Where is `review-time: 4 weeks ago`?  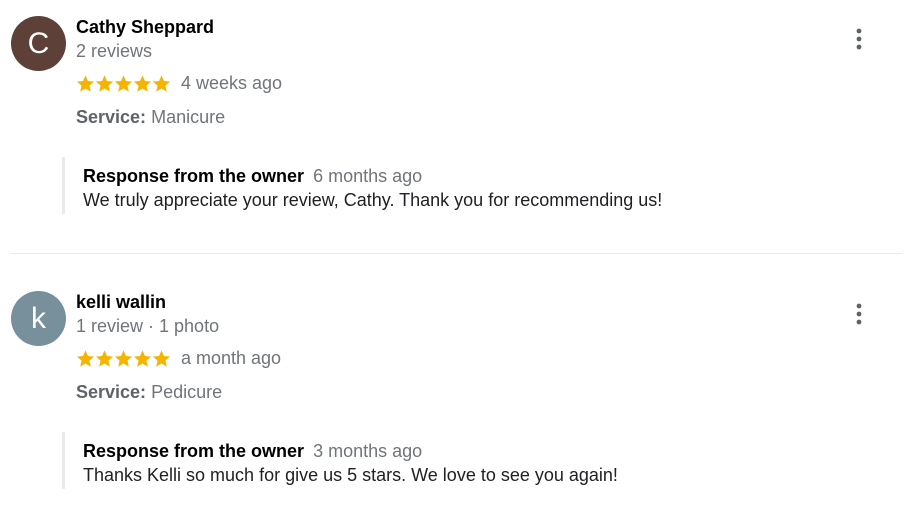 review-time: 4 weeks ago is located at coordinates (232, 83).